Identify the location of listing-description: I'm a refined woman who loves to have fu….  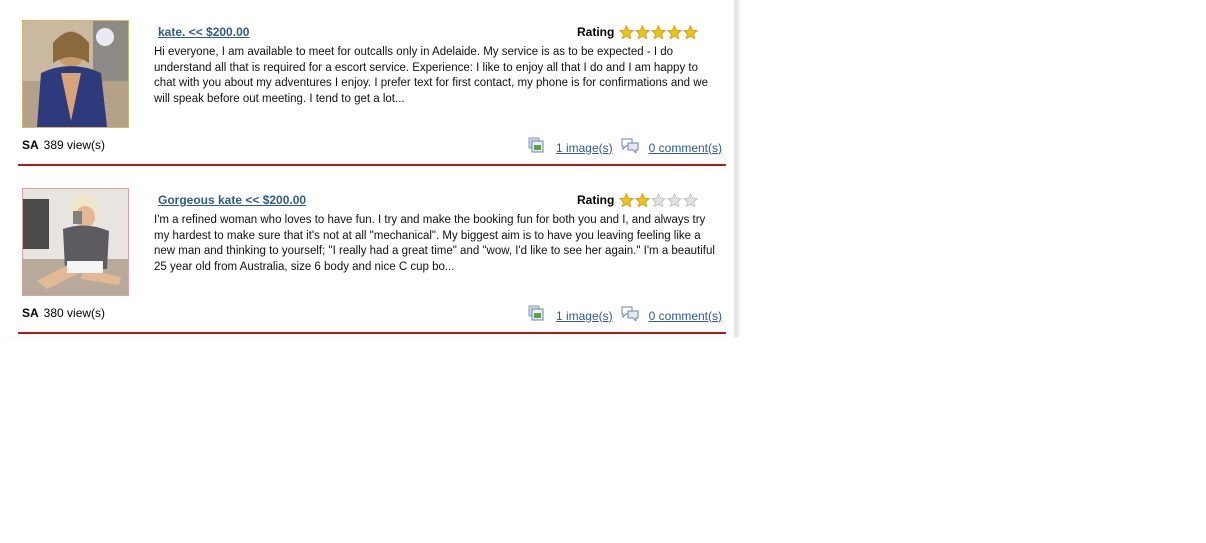
(434, 243).